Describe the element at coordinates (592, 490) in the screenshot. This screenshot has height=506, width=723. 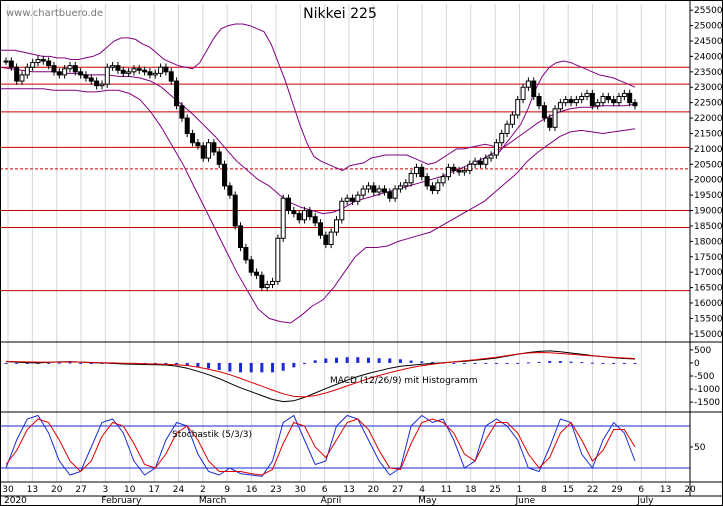
I see `x-tick-label: 22` at that location.